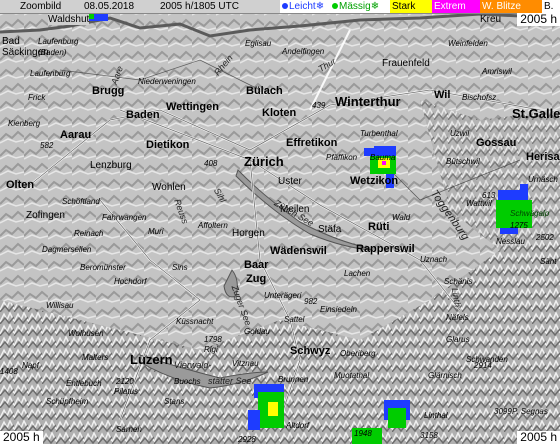 This screenshot has width=560, height=444. Describe the element at coordinates (283, 295) in the screenshot. I see `place-label: Unterägeri` at that location.